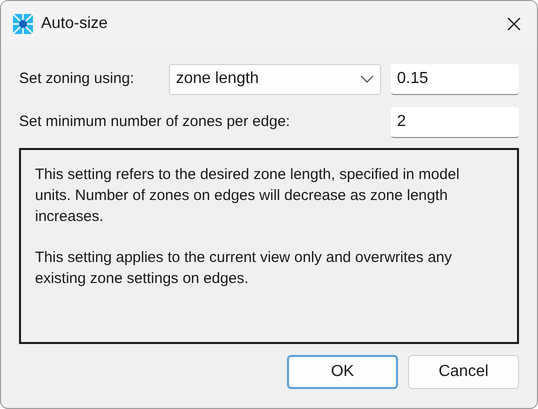 Image resolution: width=538 pixels, height=409 pixels. I want to click on app-icon, so click(23, 24).